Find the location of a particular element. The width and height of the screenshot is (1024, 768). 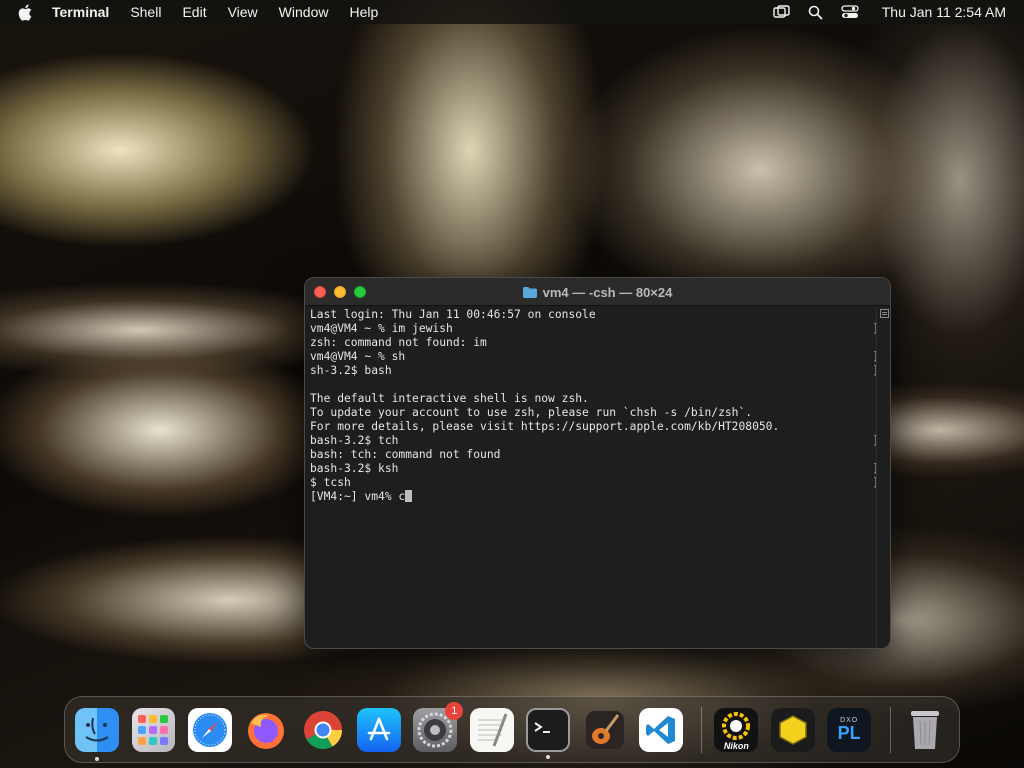

finder-icon is located at coordinates (97, 729).